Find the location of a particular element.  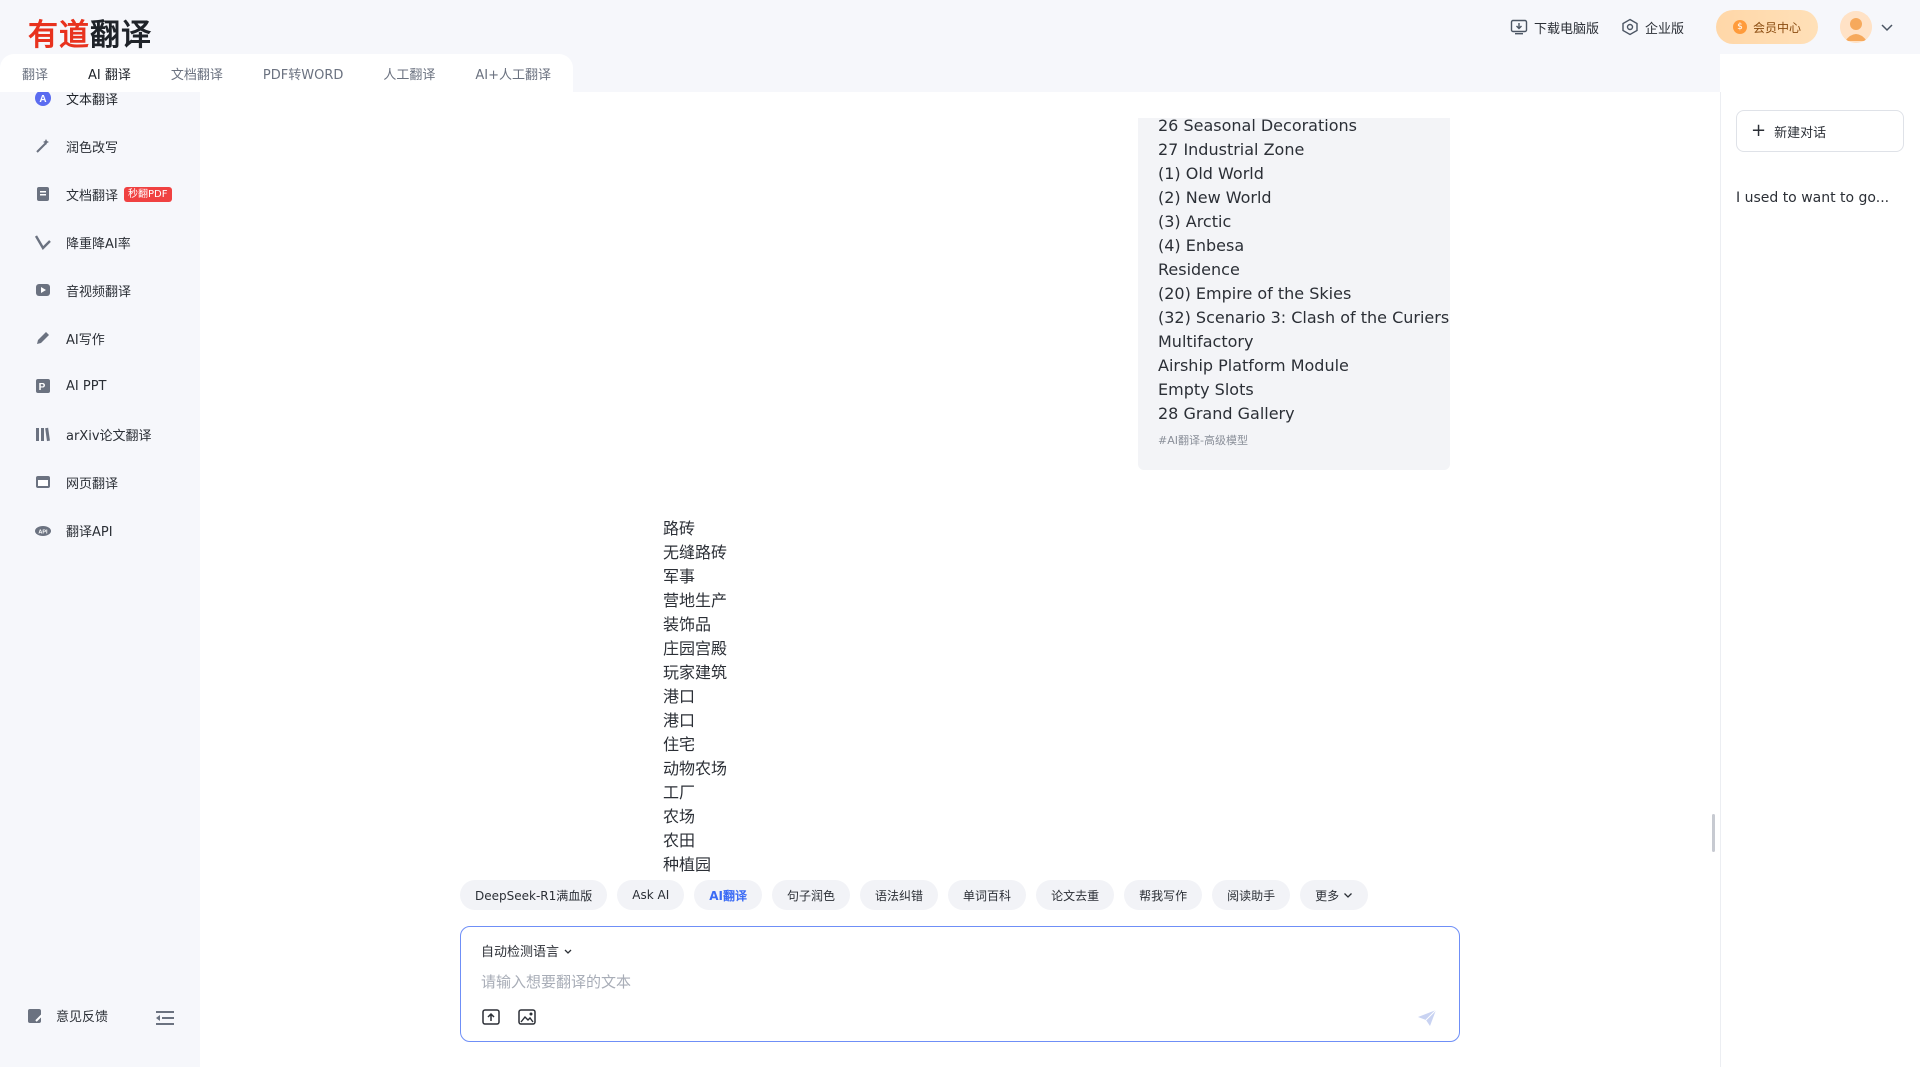

sidebar-item-video: 音视频翻译 is located at coordinates (100, 290).